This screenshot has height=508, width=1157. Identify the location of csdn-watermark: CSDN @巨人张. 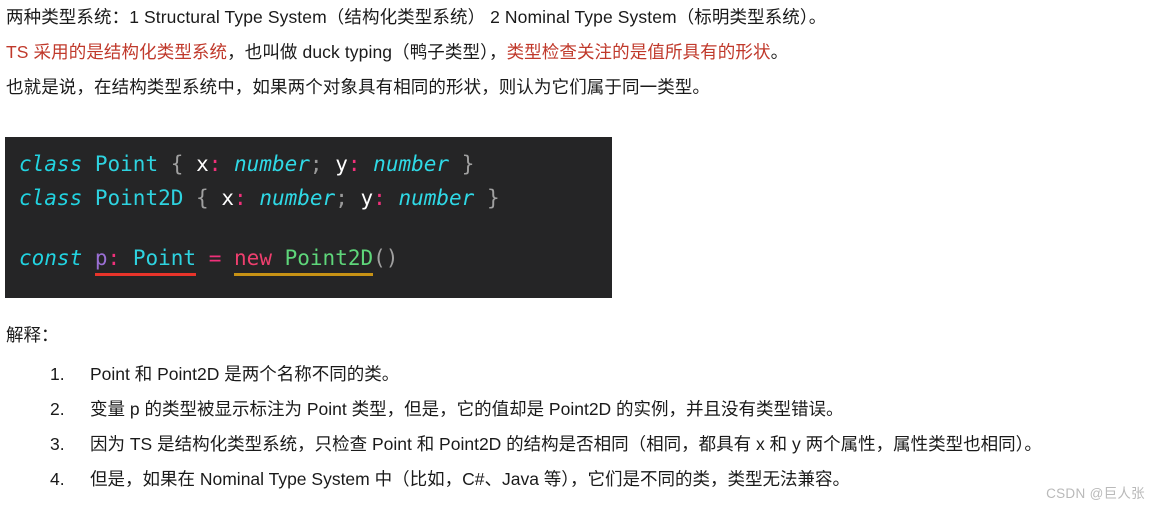
(1095, 493).